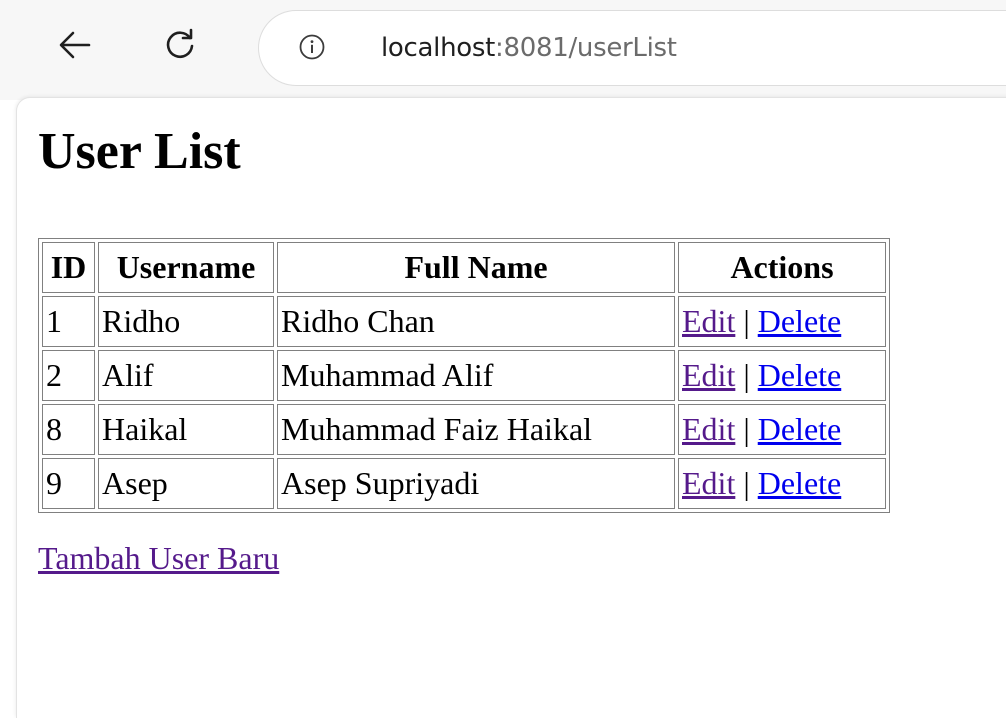 Image resolution: width=1006 pixels, height=718 pixels. I want to click on url-host: localhost, so click(438, 48).